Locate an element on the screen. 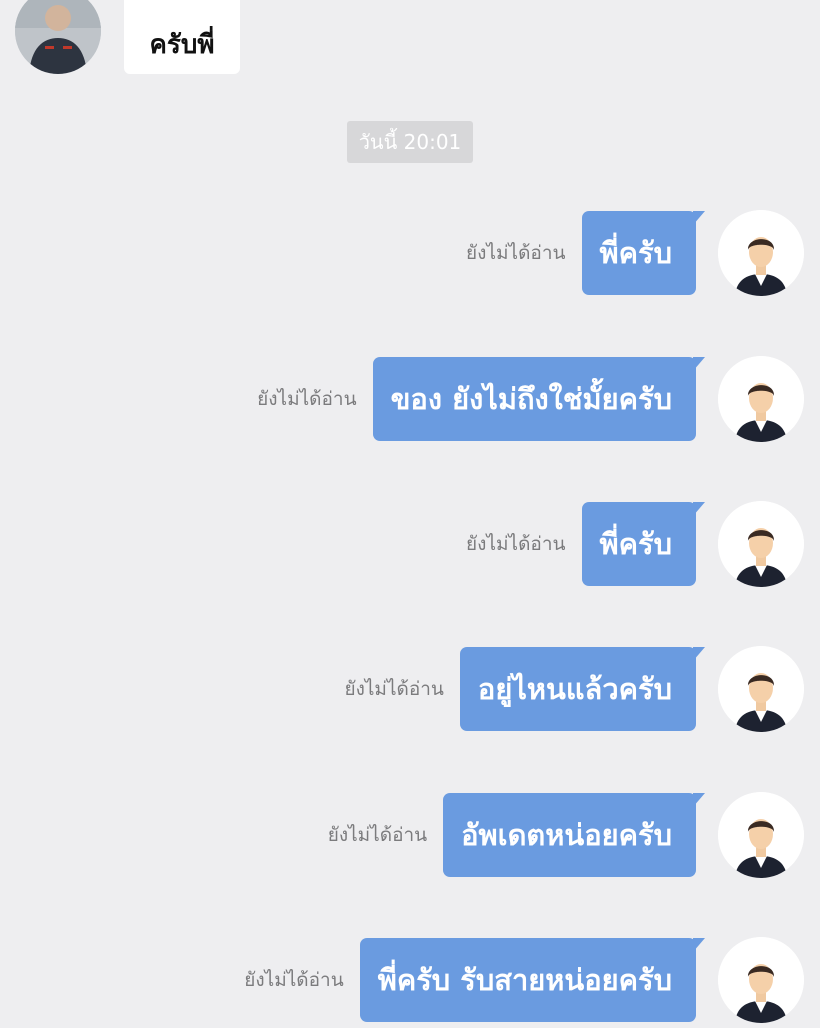 This screenshot has width=820, height=1028. message-text: อยู่ไหนแล้วครับ is located at coordinates (574, 689).